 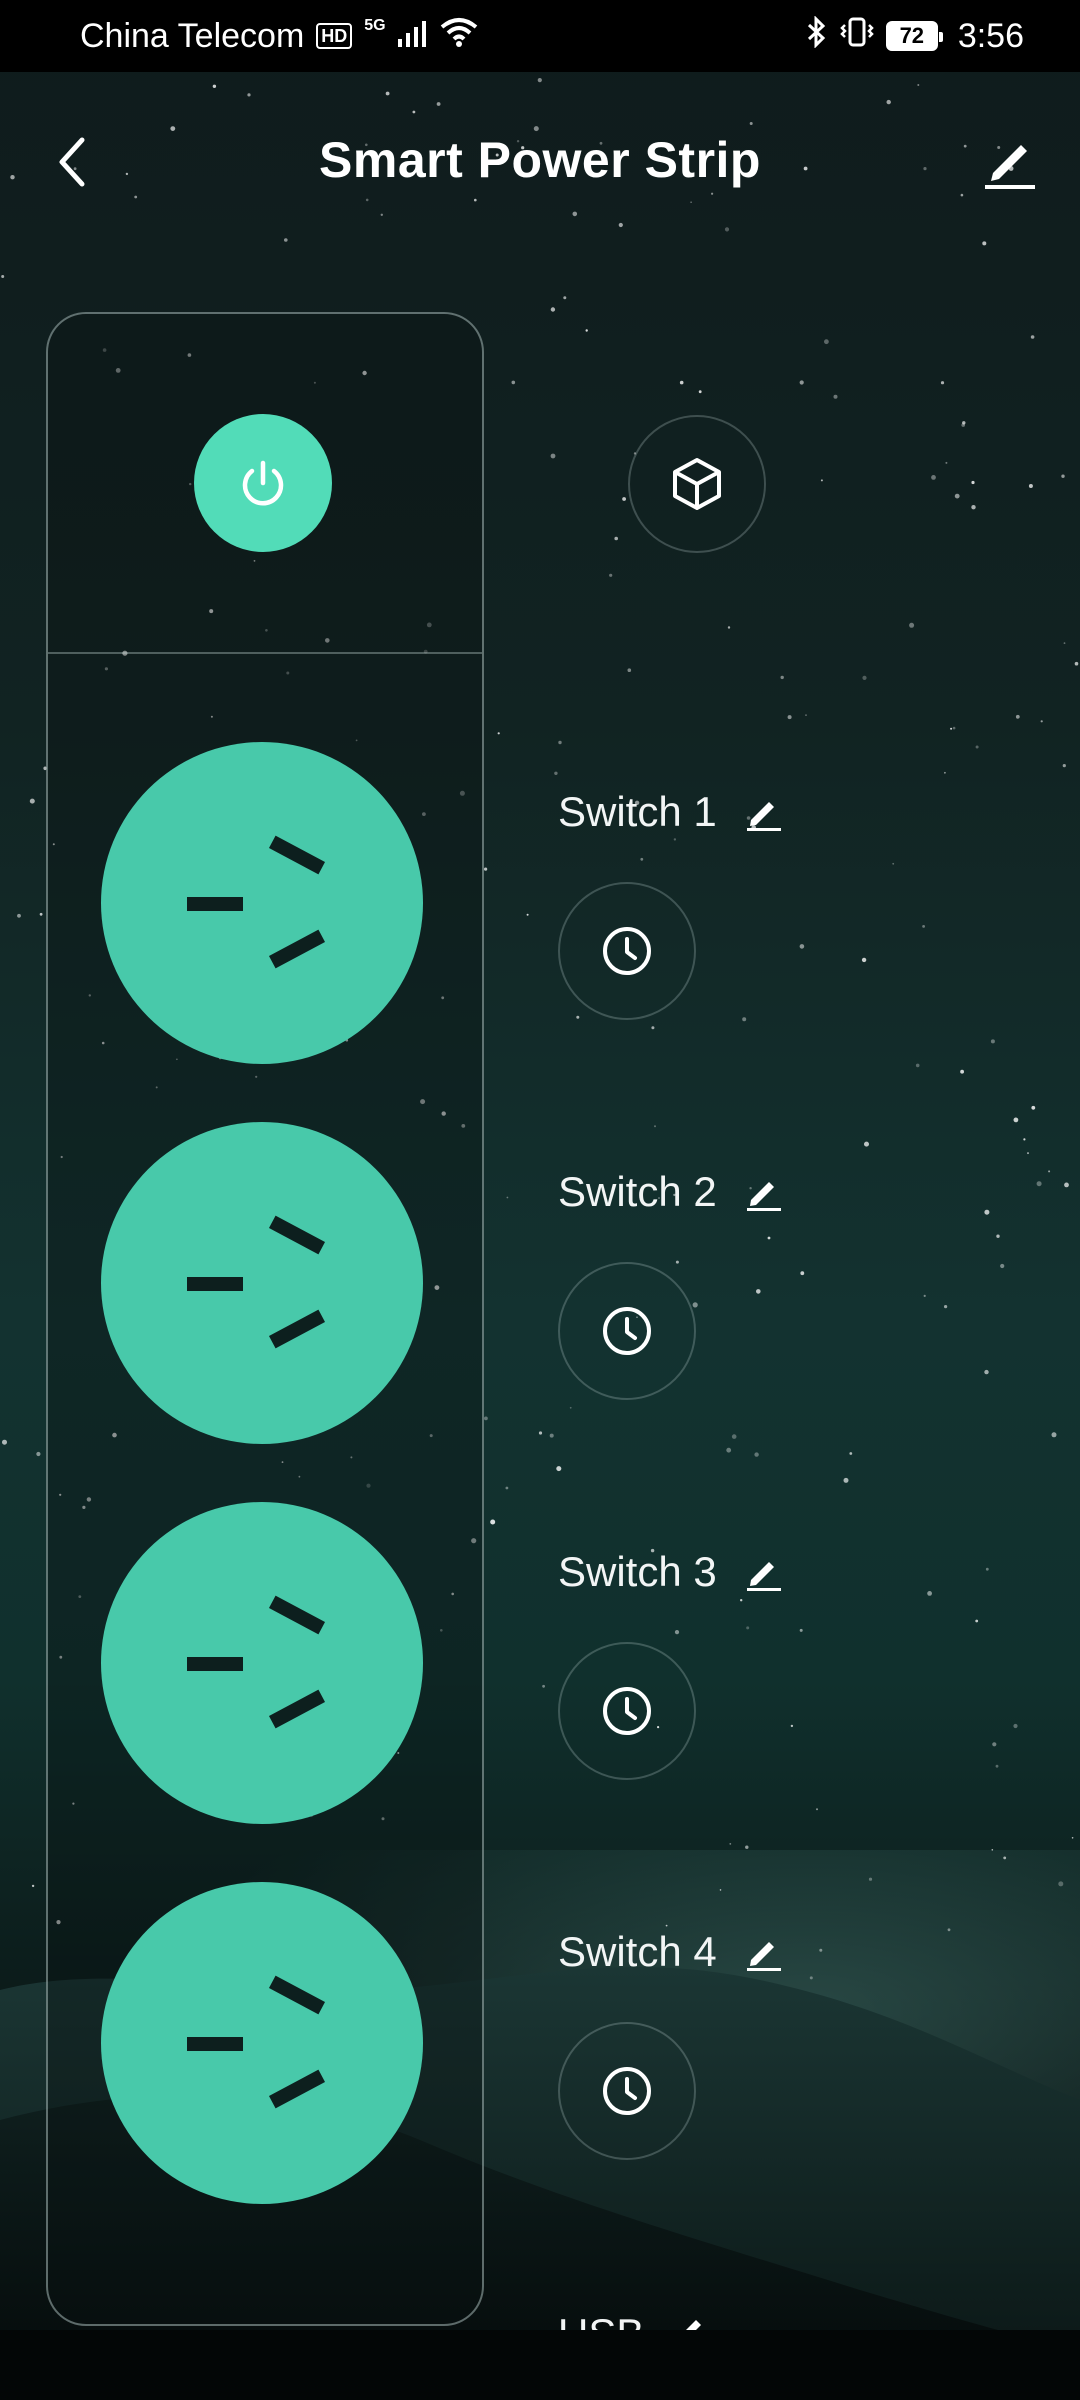 I want to click on scene-button, so click(x=697, y=484).